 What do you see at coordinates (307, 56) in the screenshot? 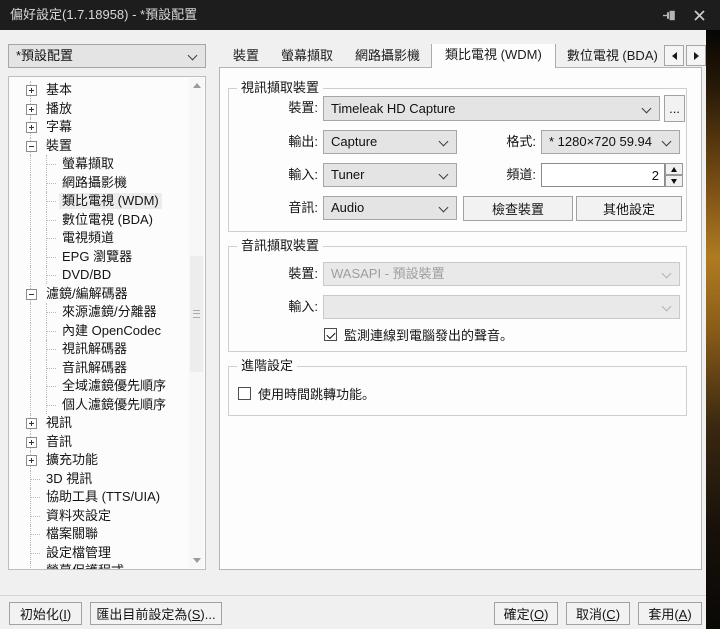
I see `tab-螢幕擷取: 螢幕擷取` at bounding box center [307, 56].